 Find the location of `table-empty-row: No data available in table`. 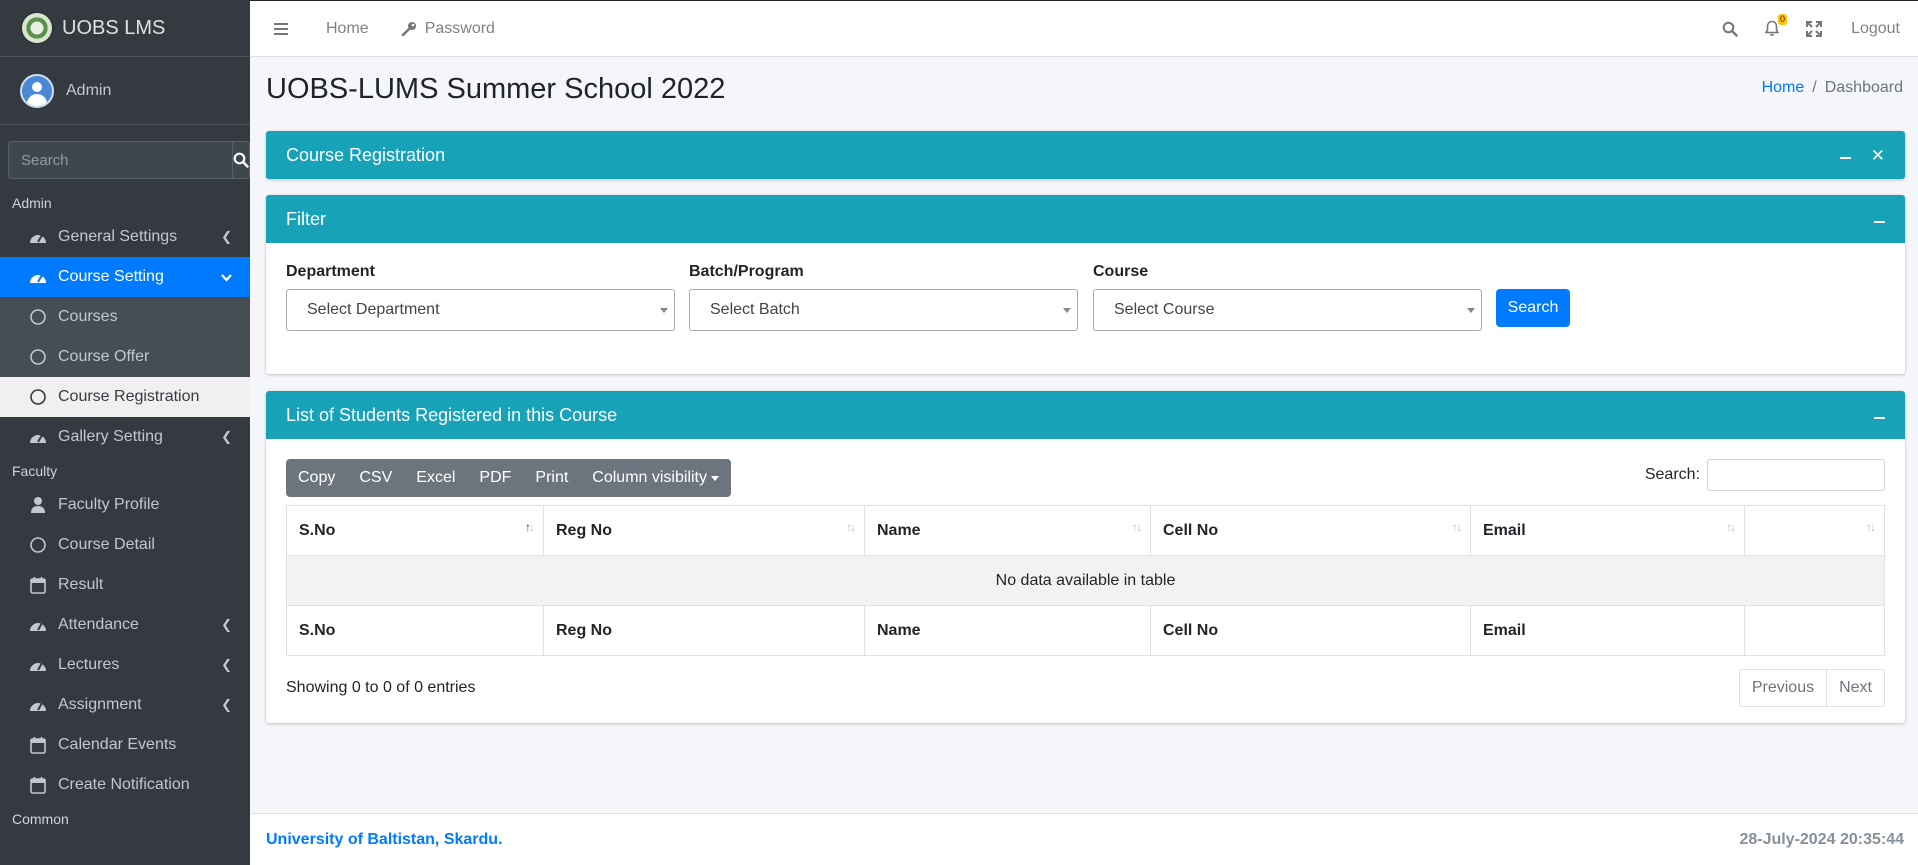

table-empty-row: No data available in table is located at coordinates (1085, 580).